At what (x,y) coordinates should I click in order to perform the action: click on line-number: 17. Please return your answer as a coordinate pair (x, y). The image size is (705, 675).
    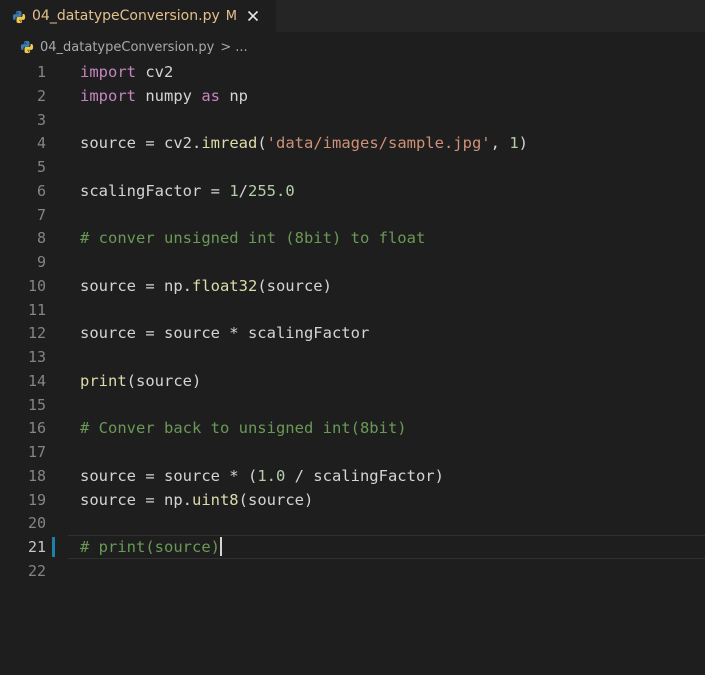
    Looking at the image, I should click on (36, 452).